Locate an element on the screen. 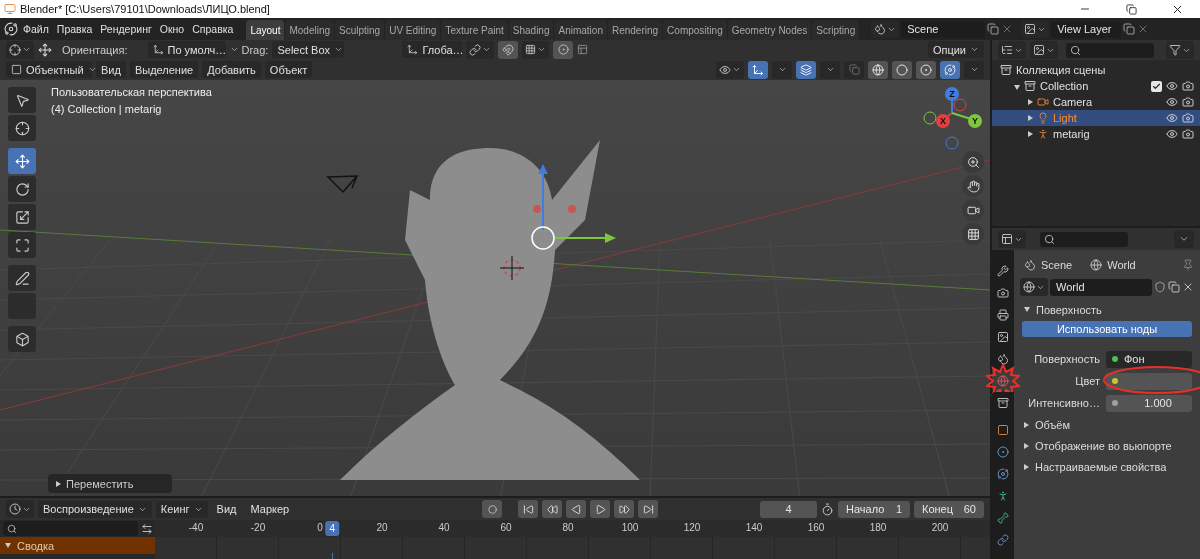 Image resolution: width=1200 pixels, height=559 pixels. tree-item: Camera is located at coordinates (1107, 102).